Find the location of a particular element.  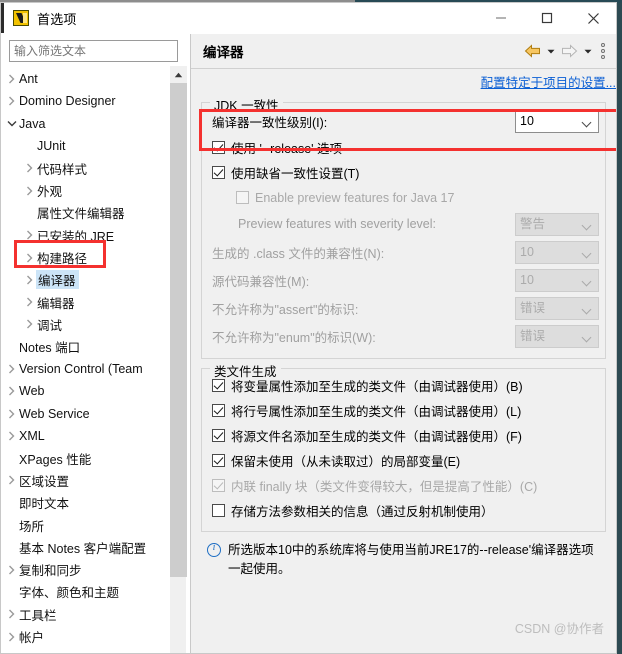

use-release-option-row: 使用 '--release' 选项 is located at coordinates (403, 147).